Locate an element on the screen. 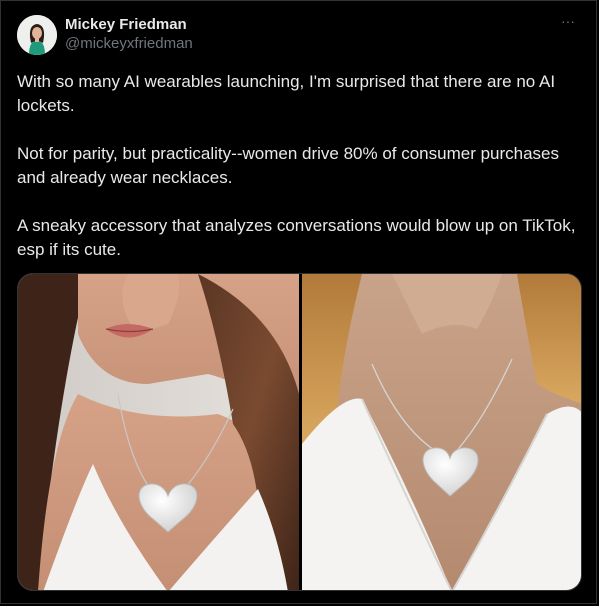 Image resolution: width=599 pixels, height=606 pixels. author-info: Mickey Friedman @mickeyxfriedman is located at coordinates (129, 35).